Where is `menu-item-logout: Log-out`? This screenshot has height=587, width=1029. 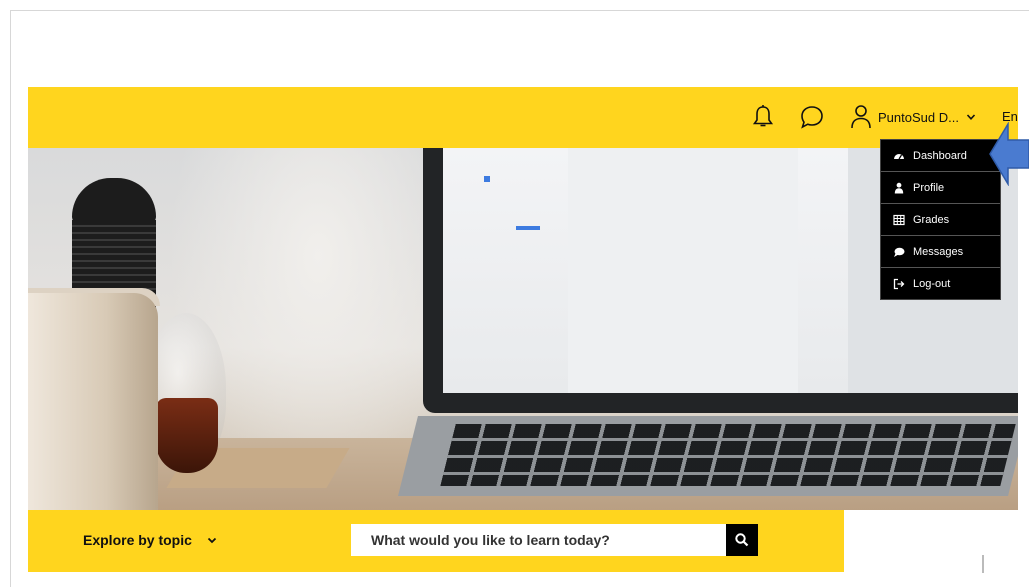 menu-item-logout: Log-out is located at coordinates (940, 284).